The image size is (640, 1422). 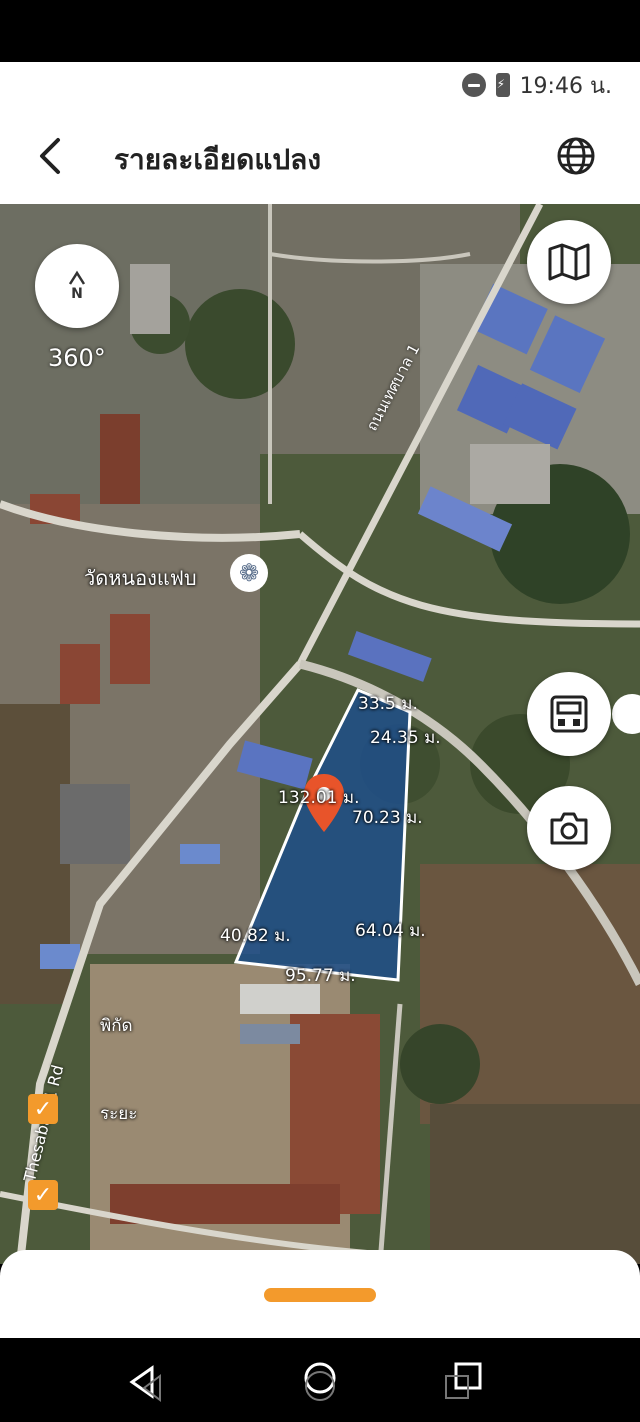 What do you see at coordinates (52, 156) in the screenshot?
I see `chevron-left-icon` at bounding box center [52, 156].